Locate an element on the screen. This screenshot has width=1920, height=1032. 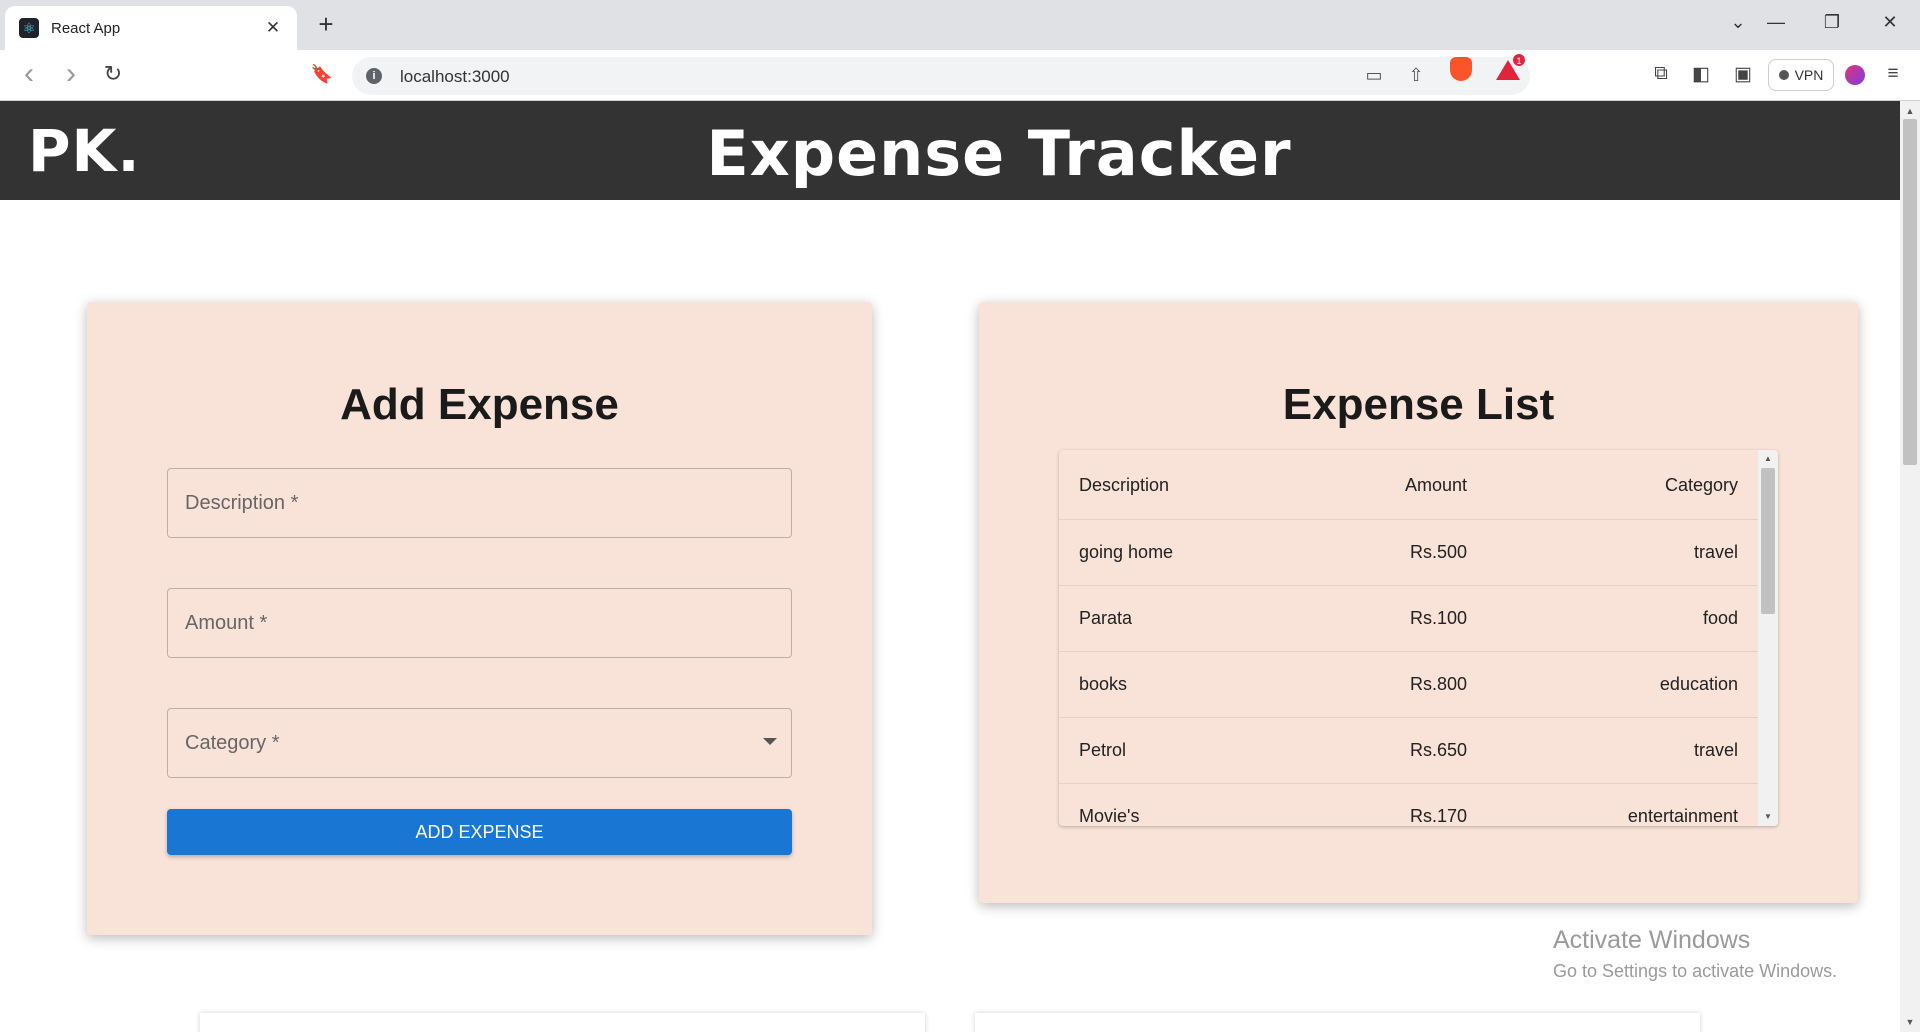
row-description: going home is located at coordinates (1126, 552).